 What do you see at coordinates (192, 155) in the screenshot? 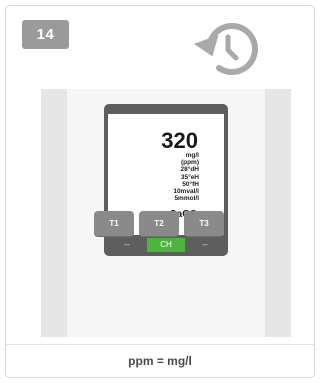
I see `unit-line: mg/l` at bounding box center [192, 155].